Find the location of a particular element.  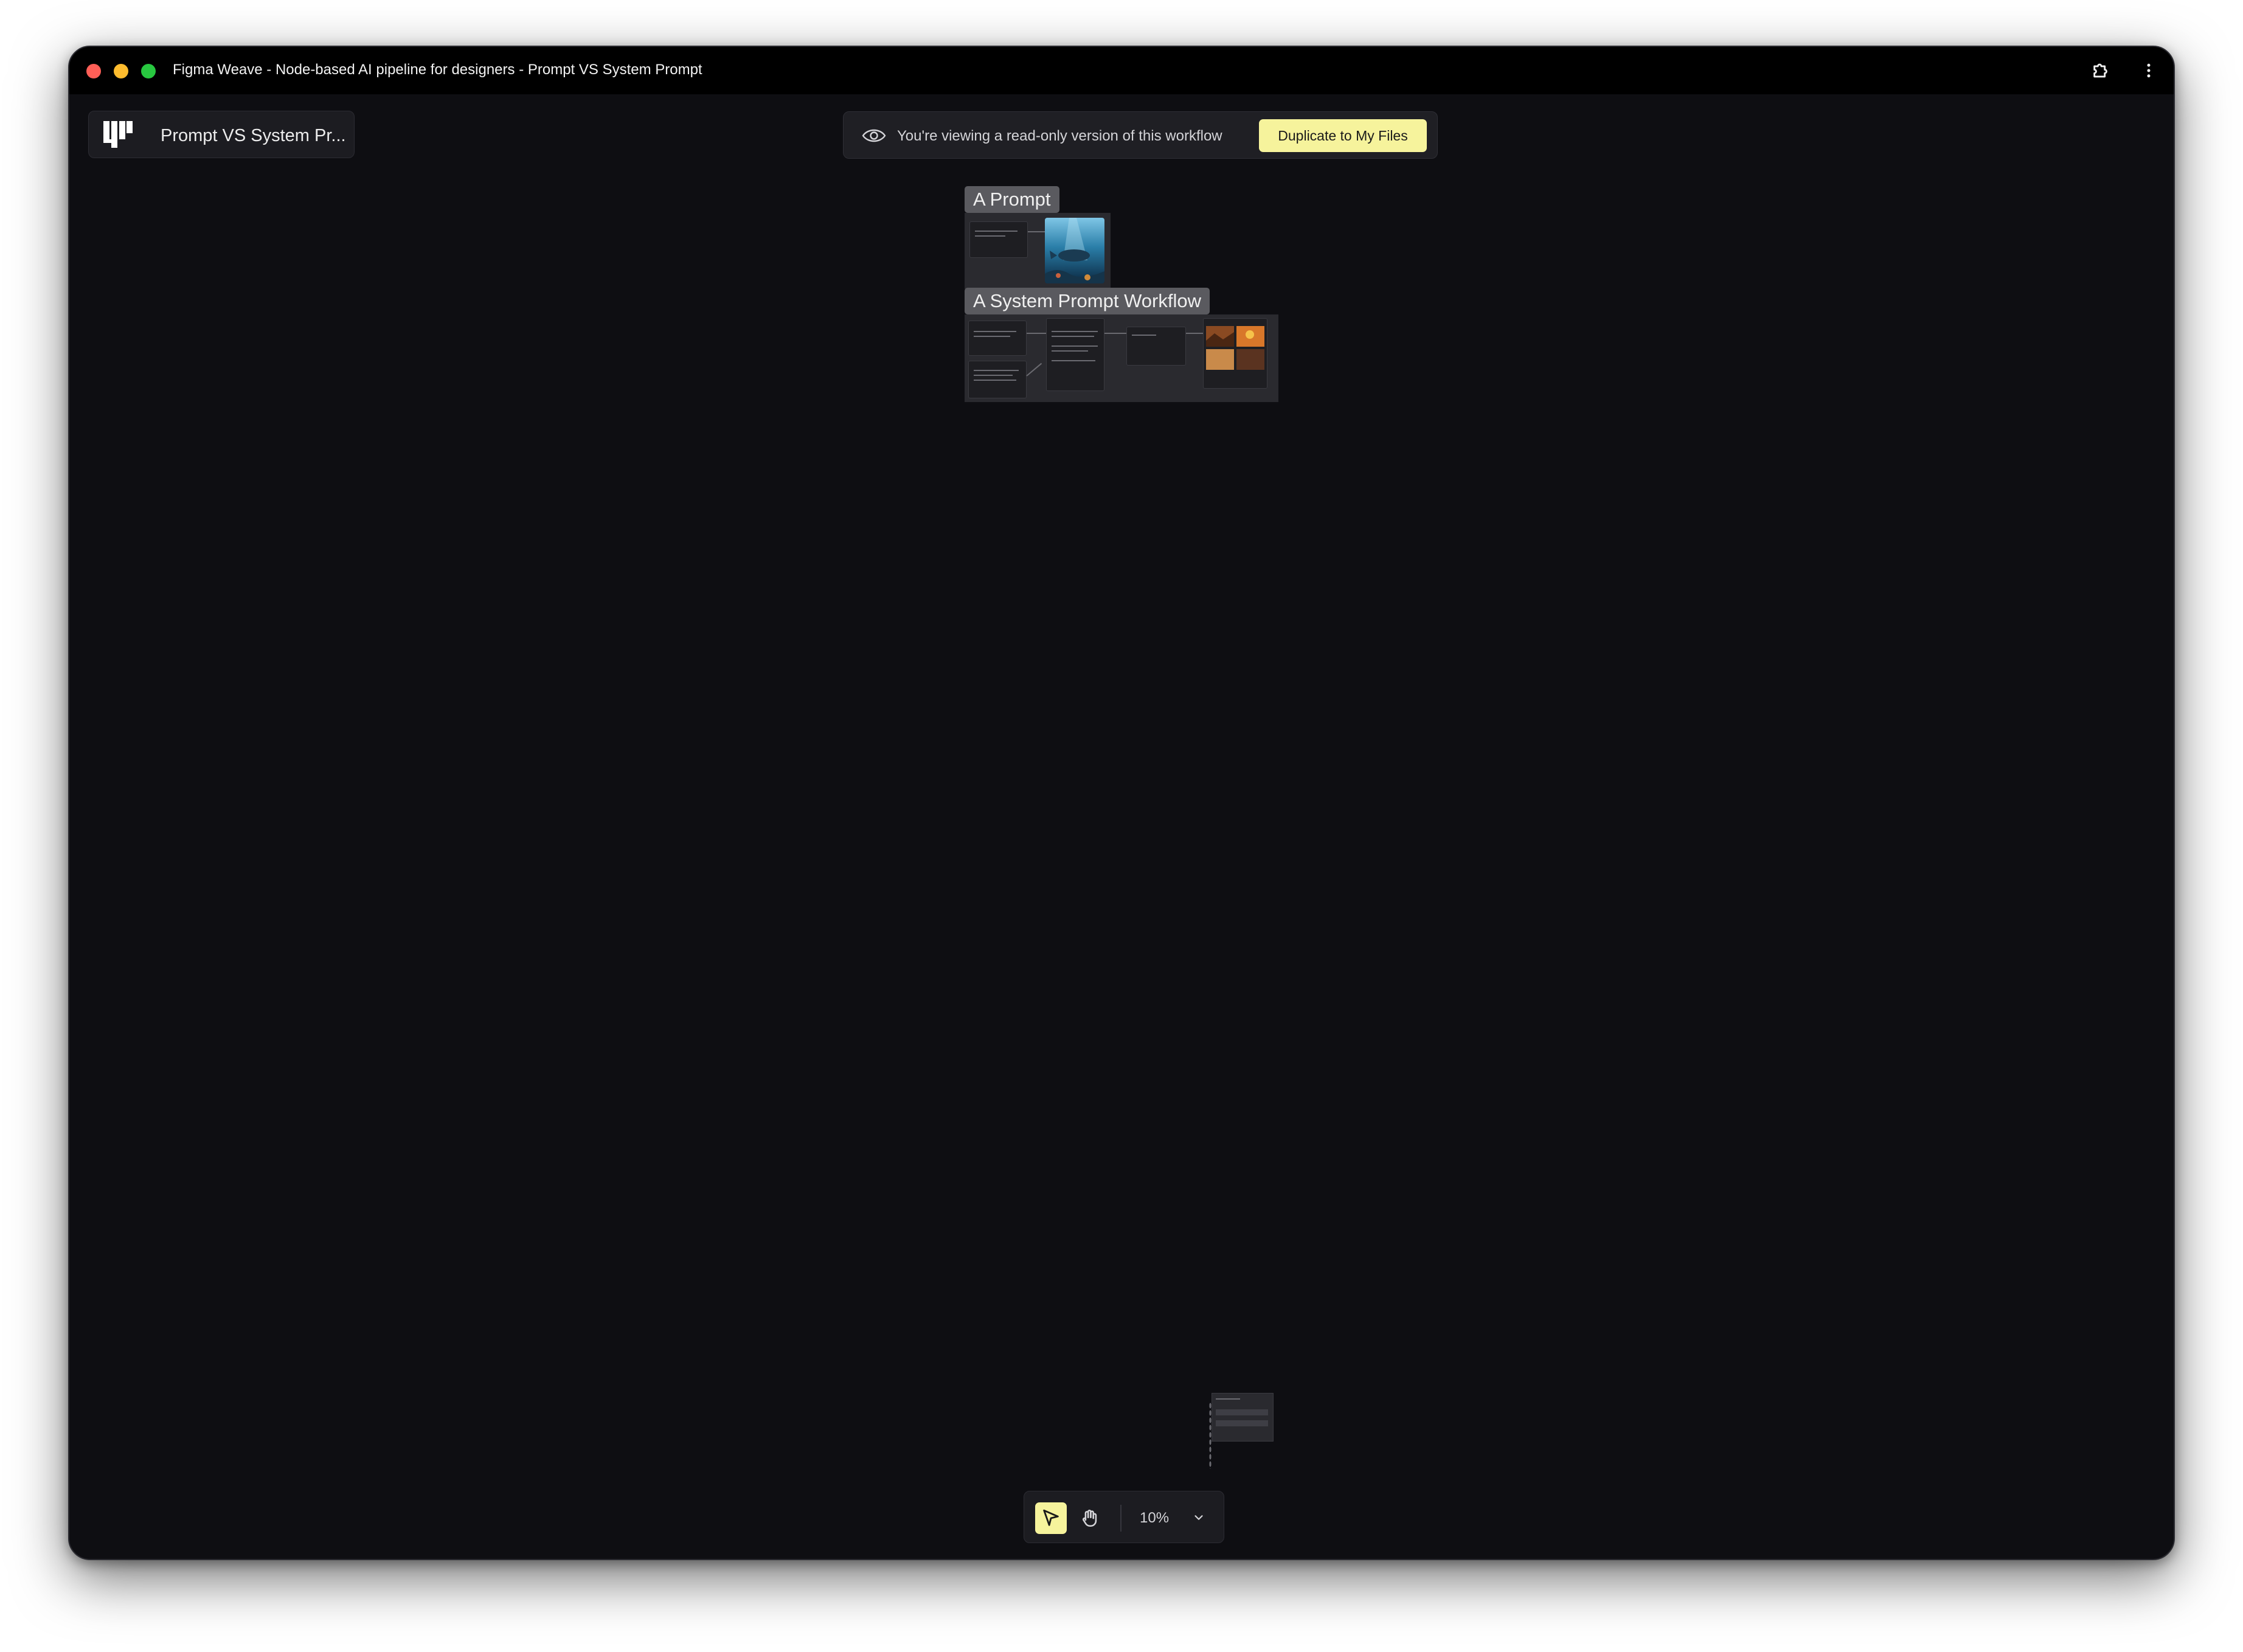

minimize-window-button is located at coordinates (121, 71).